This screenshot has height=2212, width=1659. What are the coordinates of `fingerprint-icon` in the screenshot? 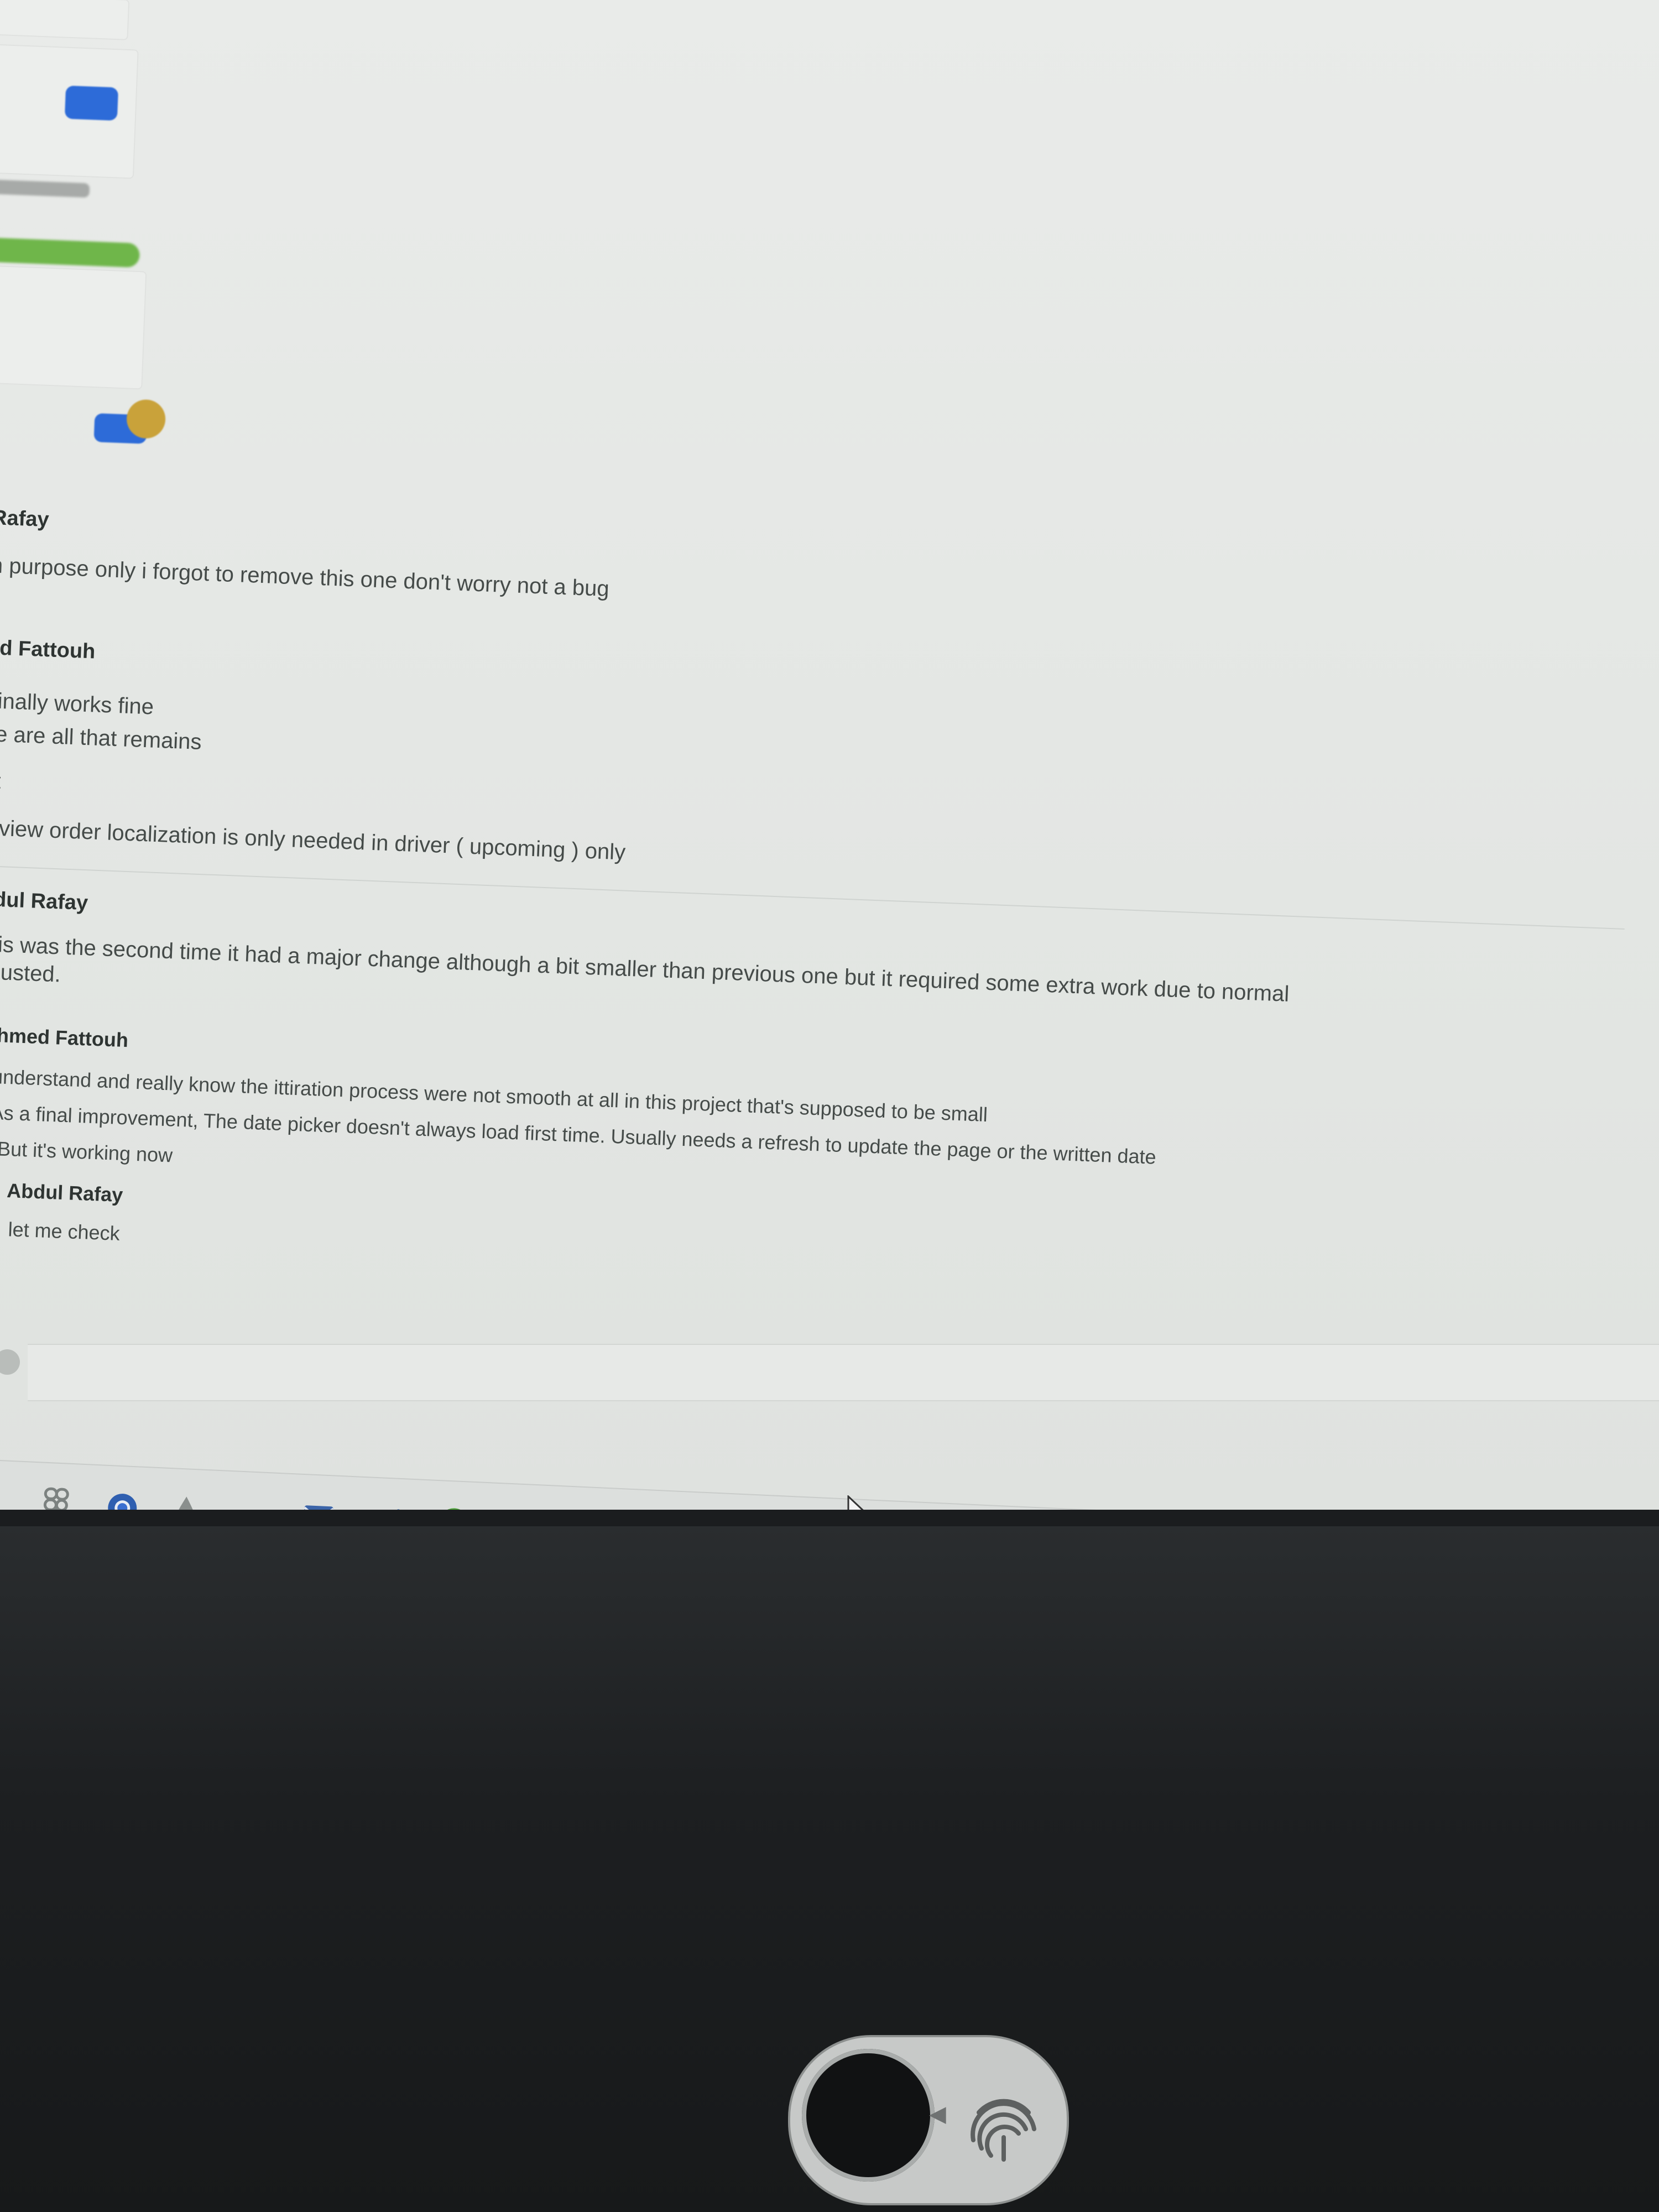 It's located at (1004, 2126).